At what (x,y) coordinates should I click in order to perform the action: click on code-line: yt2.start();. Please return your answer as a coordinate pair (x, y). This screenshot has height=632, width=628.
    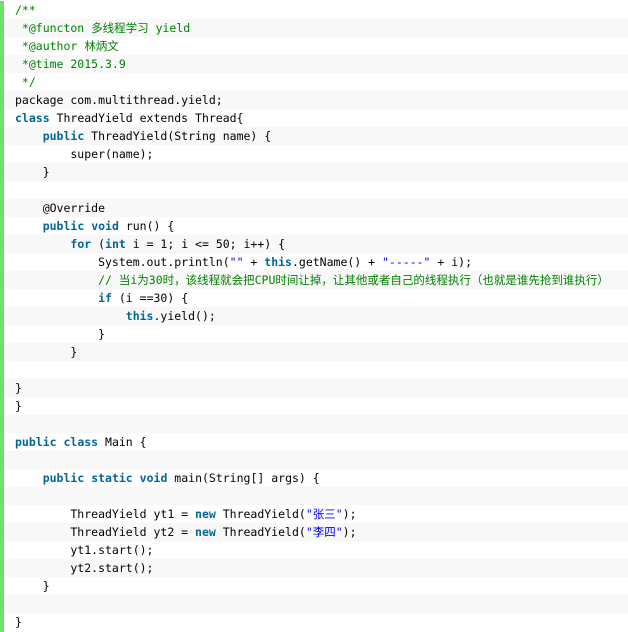
    Looking at the image, I should click on (316, 568).